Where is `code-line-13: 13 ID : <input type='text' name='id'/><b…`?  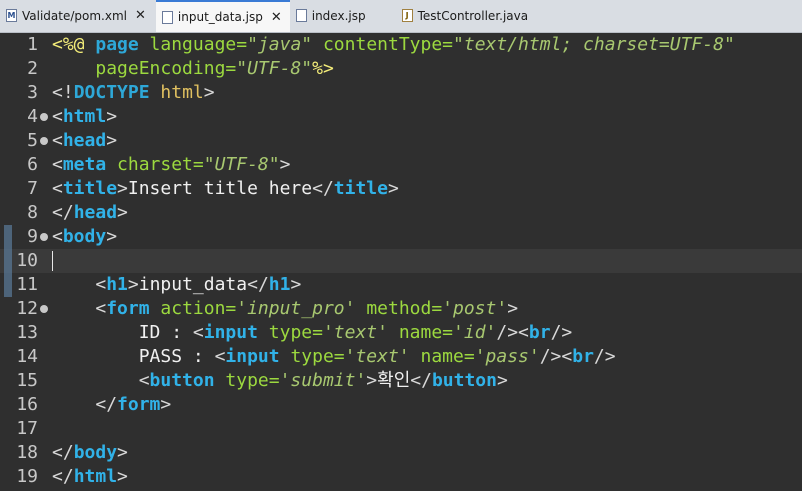
code-line-13: 13 ID : <input type='text' name='id'/><b… is located at coordinates (401, 333).